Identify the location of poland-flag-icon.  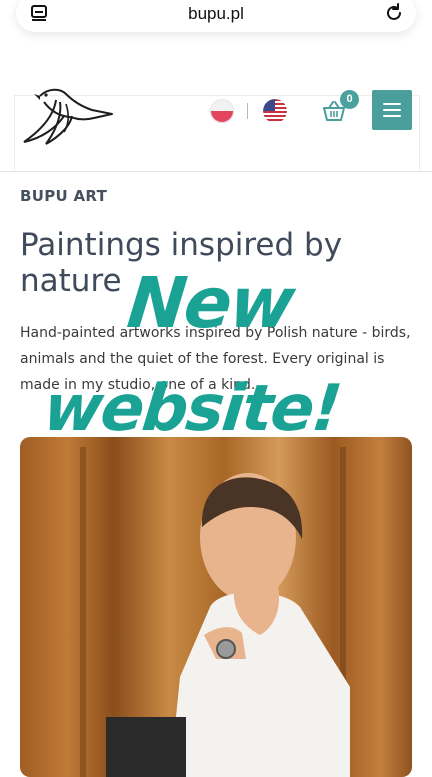
(222, 111).